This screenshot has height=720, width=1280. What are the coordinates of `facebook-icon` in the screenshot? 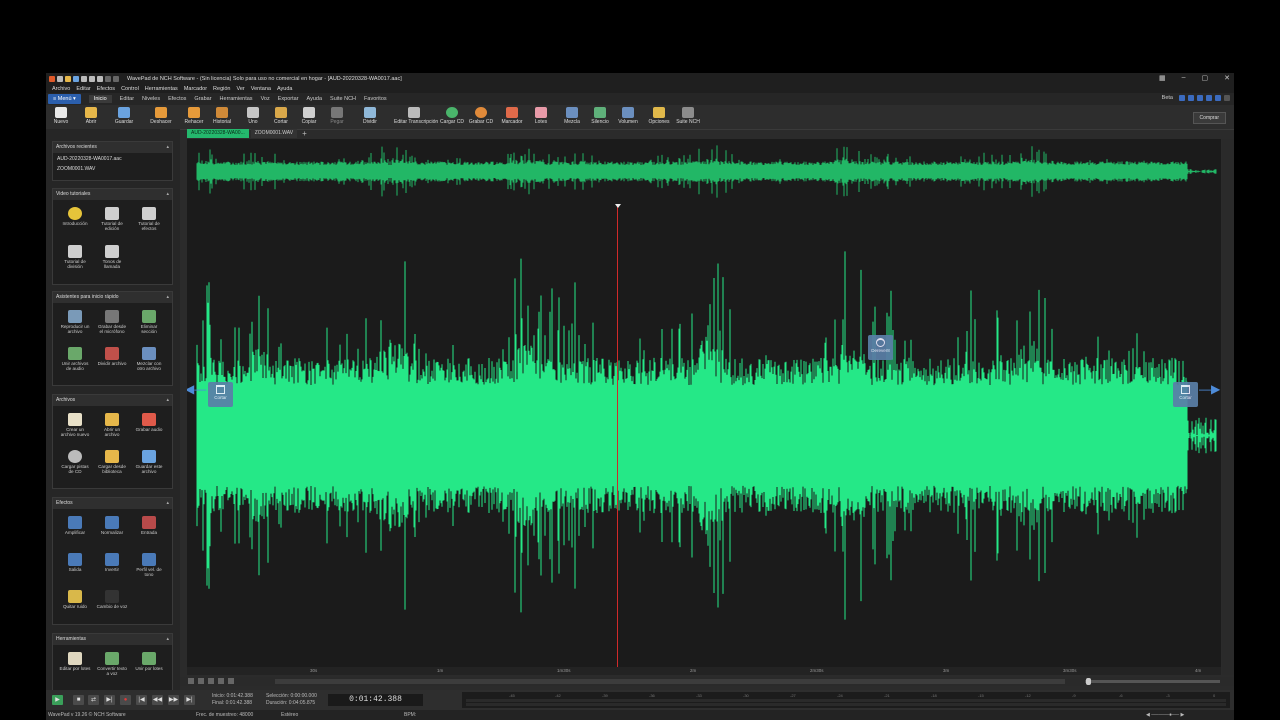 It's located at (1200, 98).